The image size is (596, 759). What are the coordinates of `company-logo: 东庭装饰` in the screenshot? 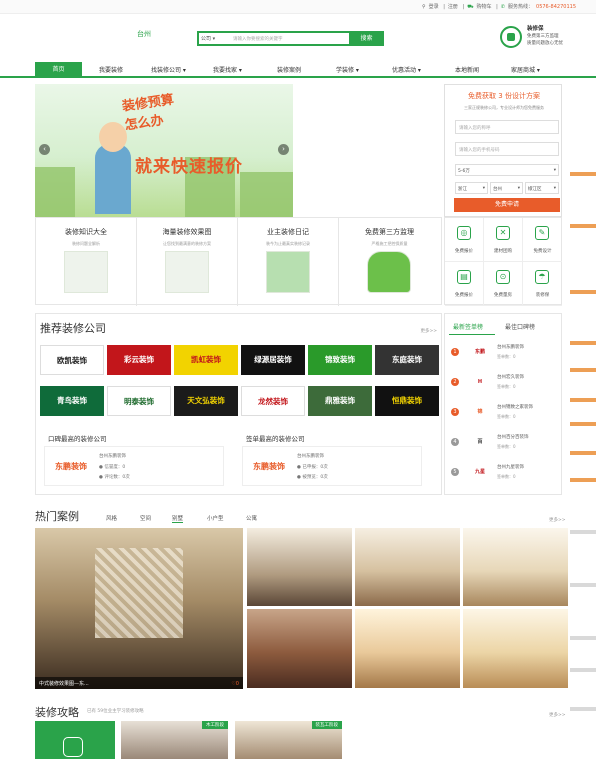 It's located at (407, 360).